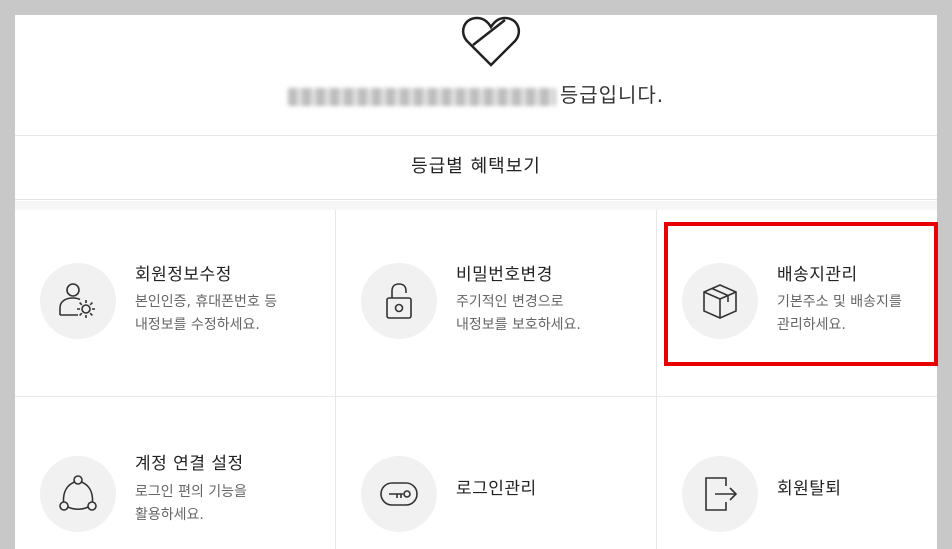 The image size is (952, 549). Describe the element at coordinates (496, 473) in the screenshot. I see `menu-login-management: 로그인관리` at that location.